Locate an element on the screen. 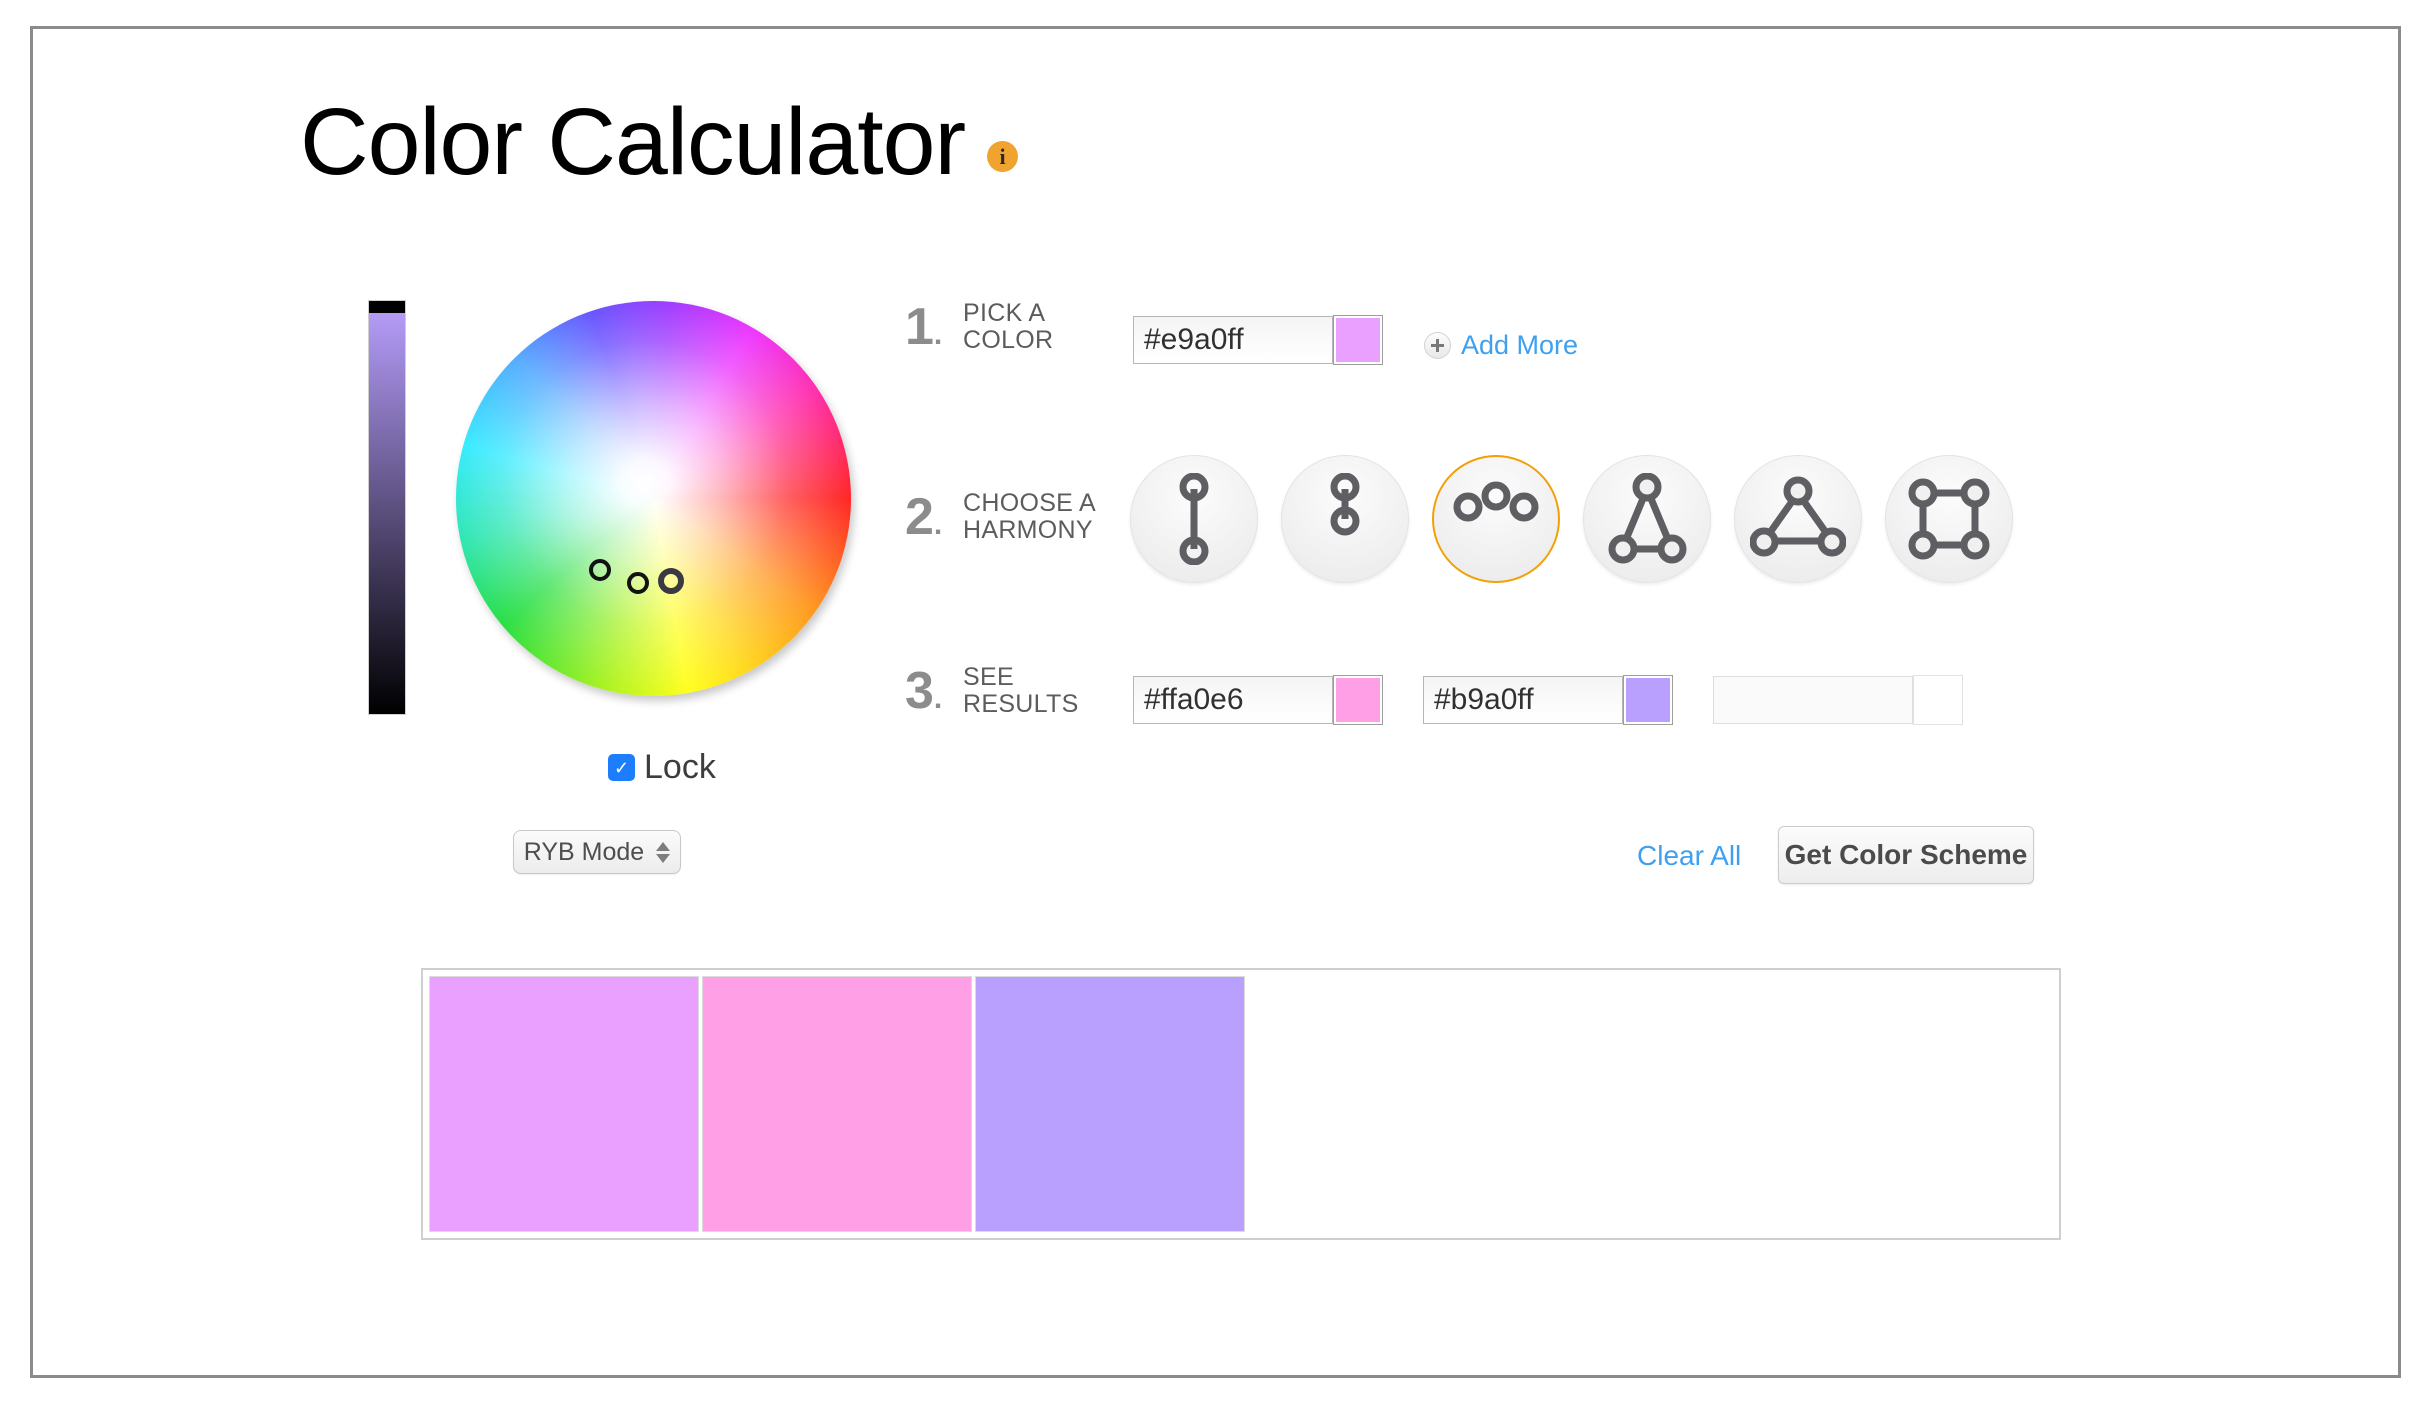 This screenshot has height=1408, width=2430. pick-color-input: #e9a0ff is located at coordinates (1233, 340).